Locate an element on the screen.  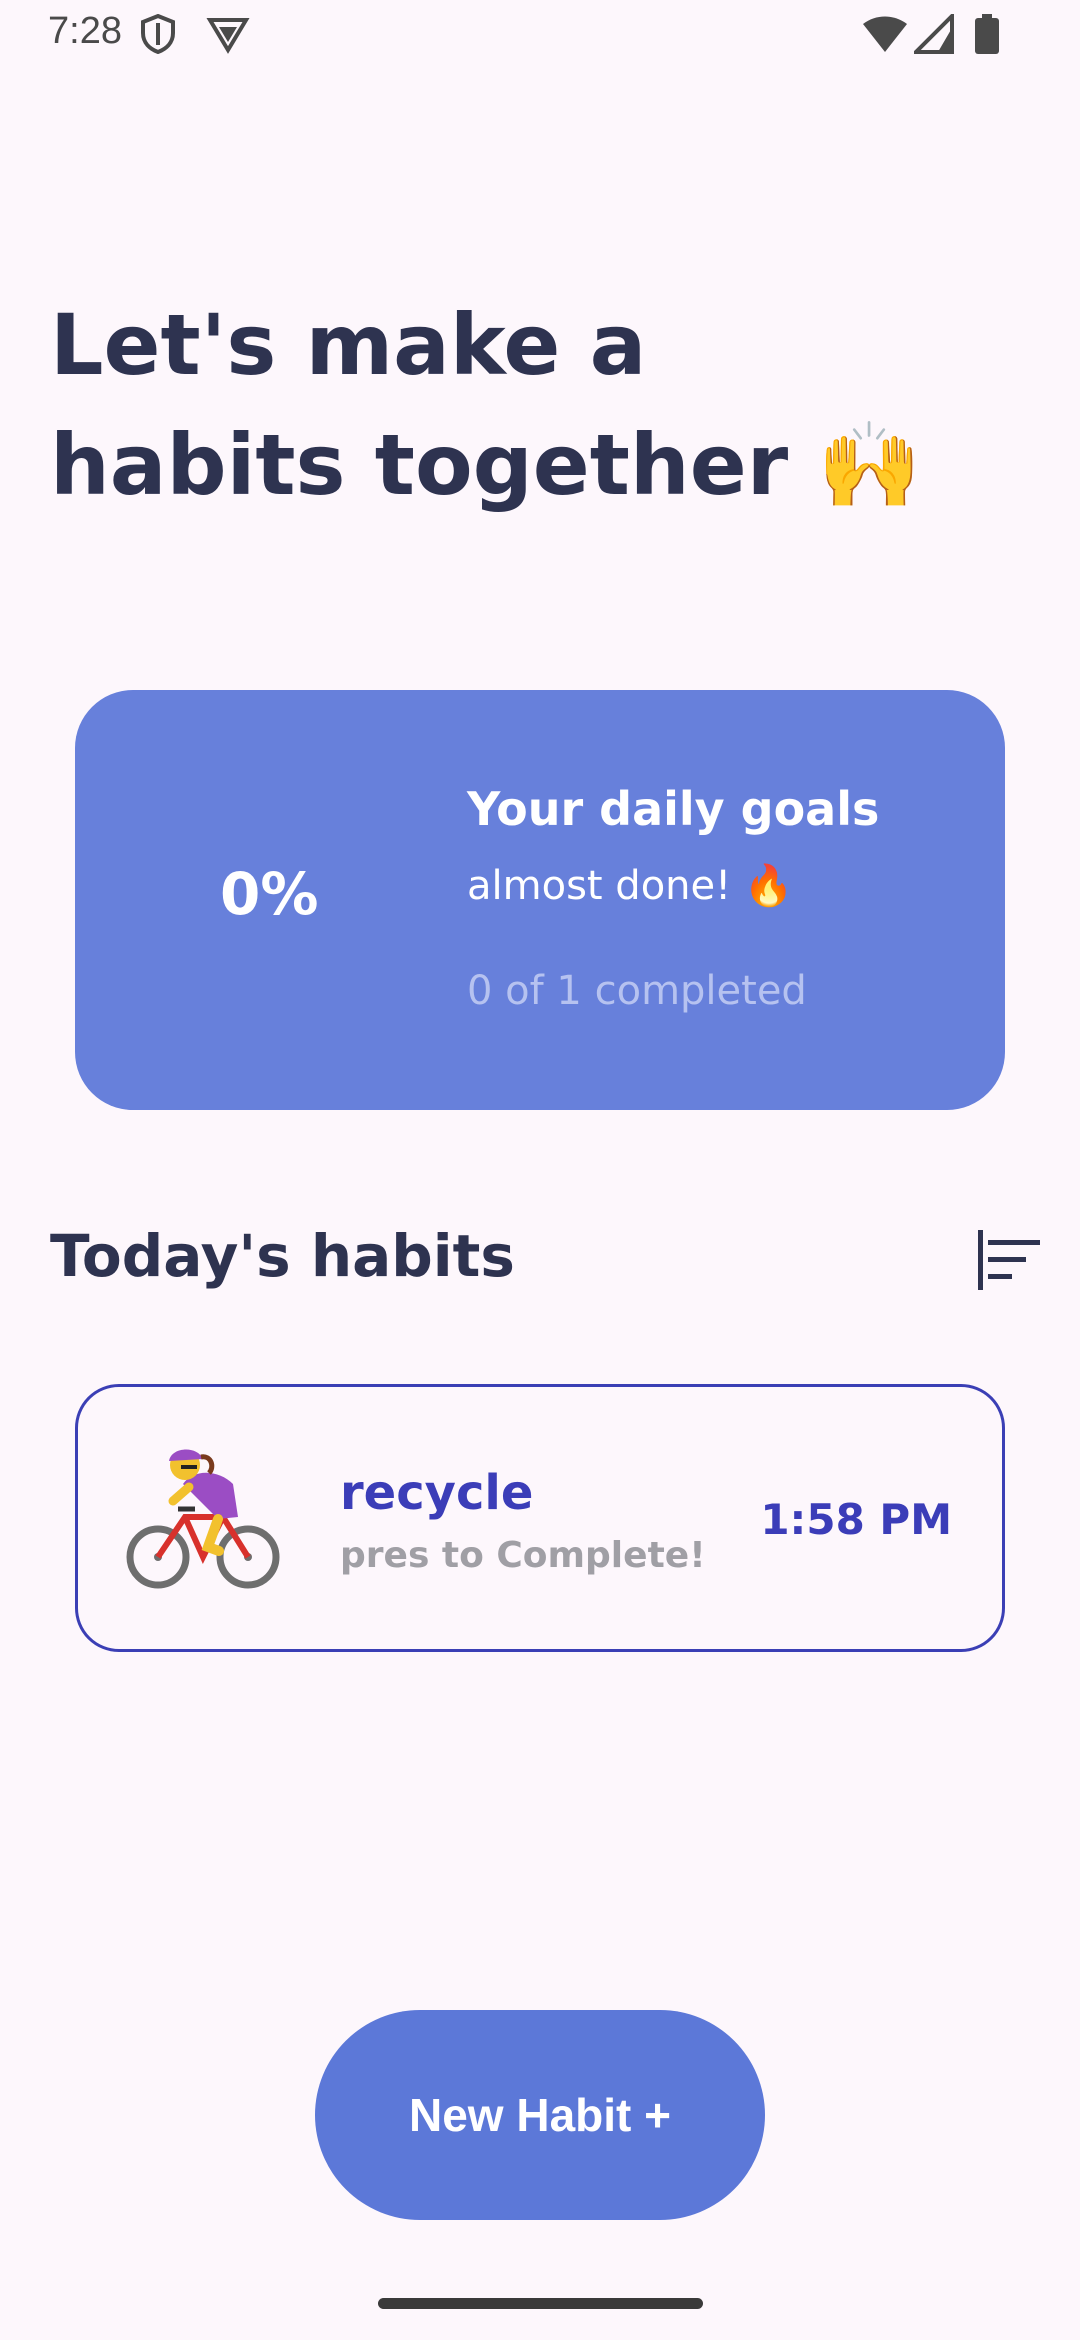
title-line-2: habits together 🙌 is located at coordinates (500, 465).